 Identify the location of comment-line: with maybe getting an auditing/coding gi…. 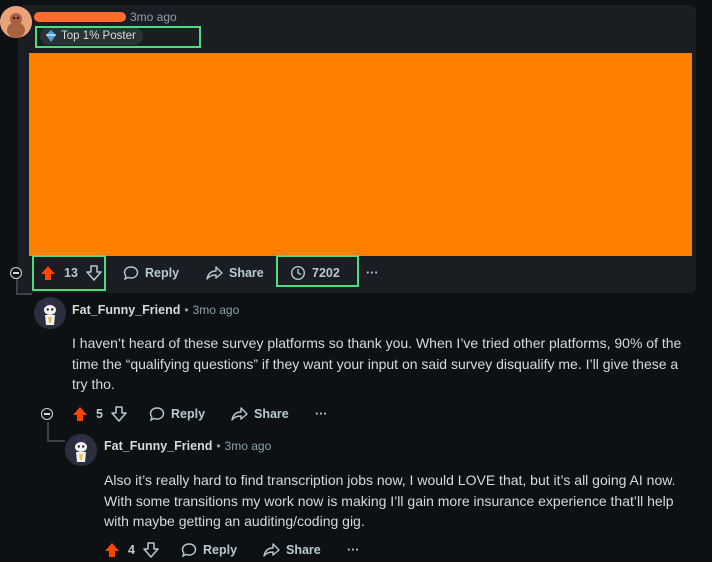
(234, 521).